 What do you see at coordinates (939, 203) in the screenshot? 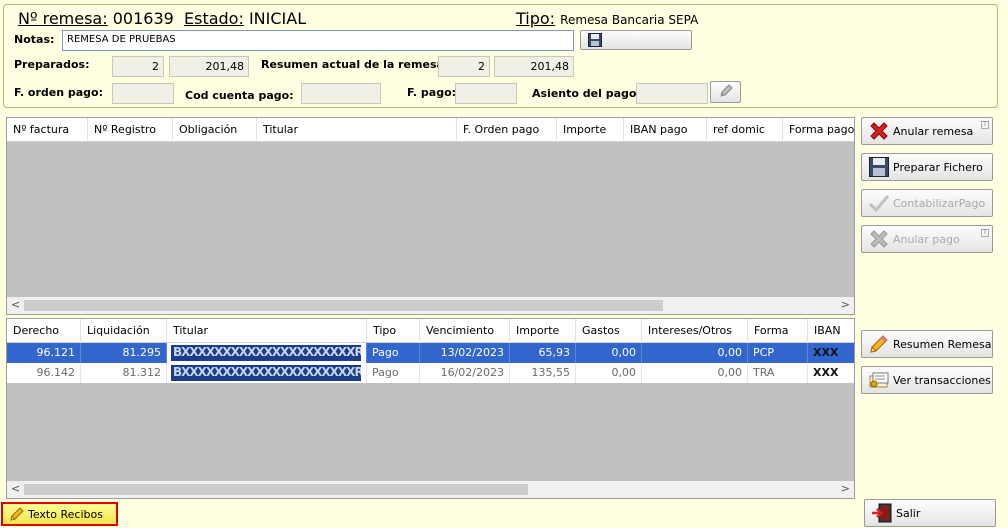
I see `contabilizar-pago-label: ContabilizarPago` at bounding box center [939, 203].